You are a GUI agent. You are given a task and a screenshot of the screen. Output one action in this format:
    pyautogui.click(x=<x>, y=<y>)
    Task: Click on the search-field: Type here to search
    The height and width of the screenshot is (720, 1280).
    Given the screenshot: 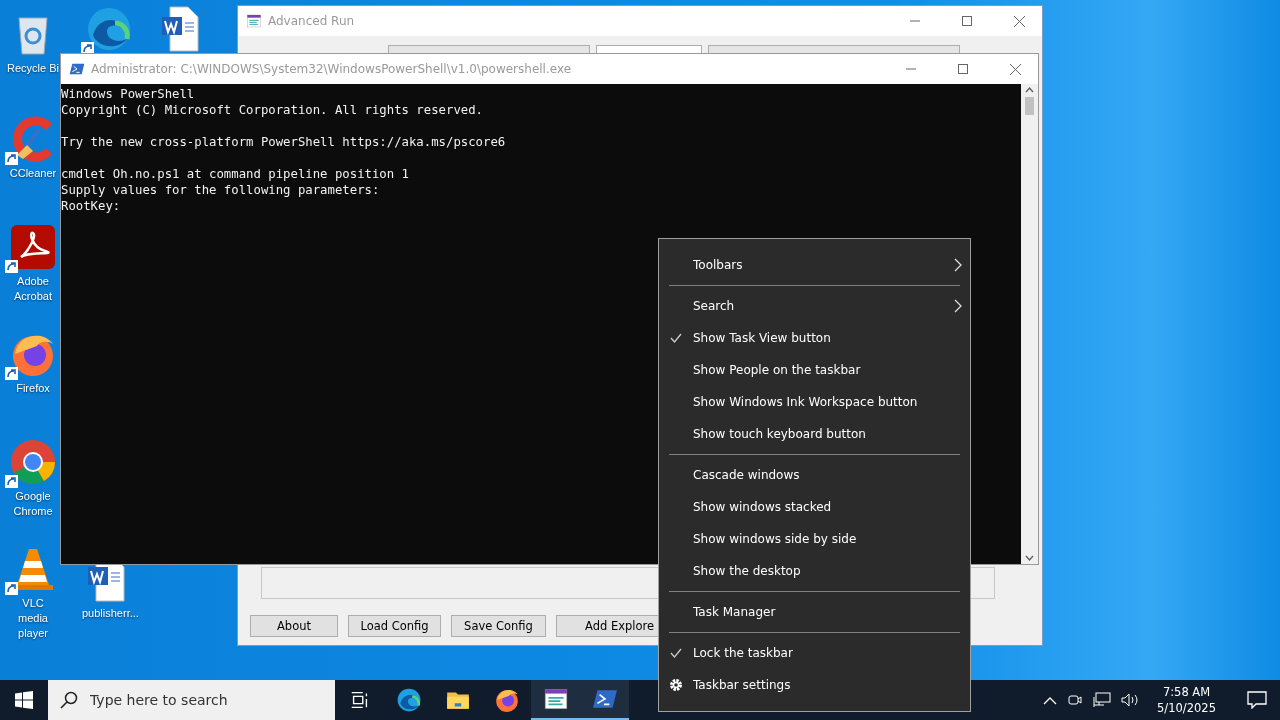 What is the action you would take?
    pyautogui.click(x=200, y=700)
    